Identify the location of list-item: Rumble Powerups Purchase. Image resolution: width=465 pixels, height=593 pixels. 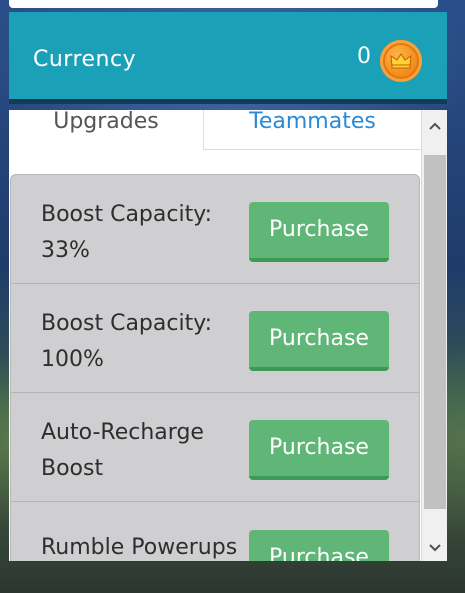
(215, 531).